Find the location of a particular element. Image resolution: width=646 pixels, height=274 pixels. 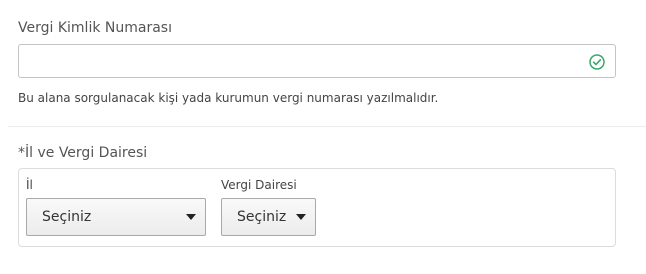

province-label: İl is located at coordinates (29, 185).